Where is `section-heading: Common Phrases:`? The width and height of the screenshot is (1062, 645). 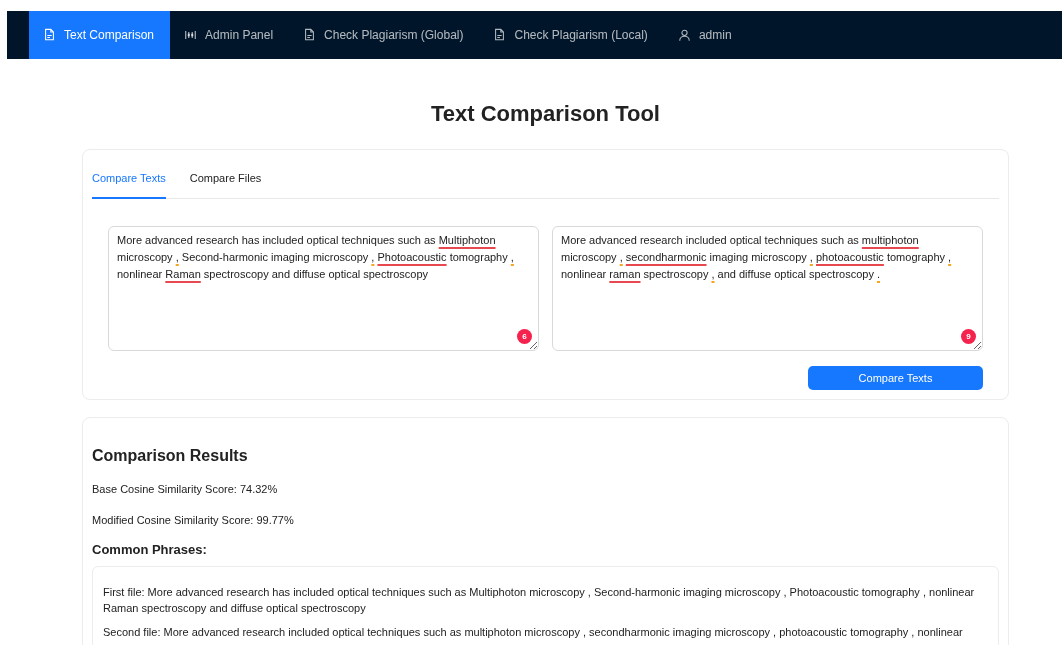
section-heading: Common Phrases: is located at coordinates (150, 550).